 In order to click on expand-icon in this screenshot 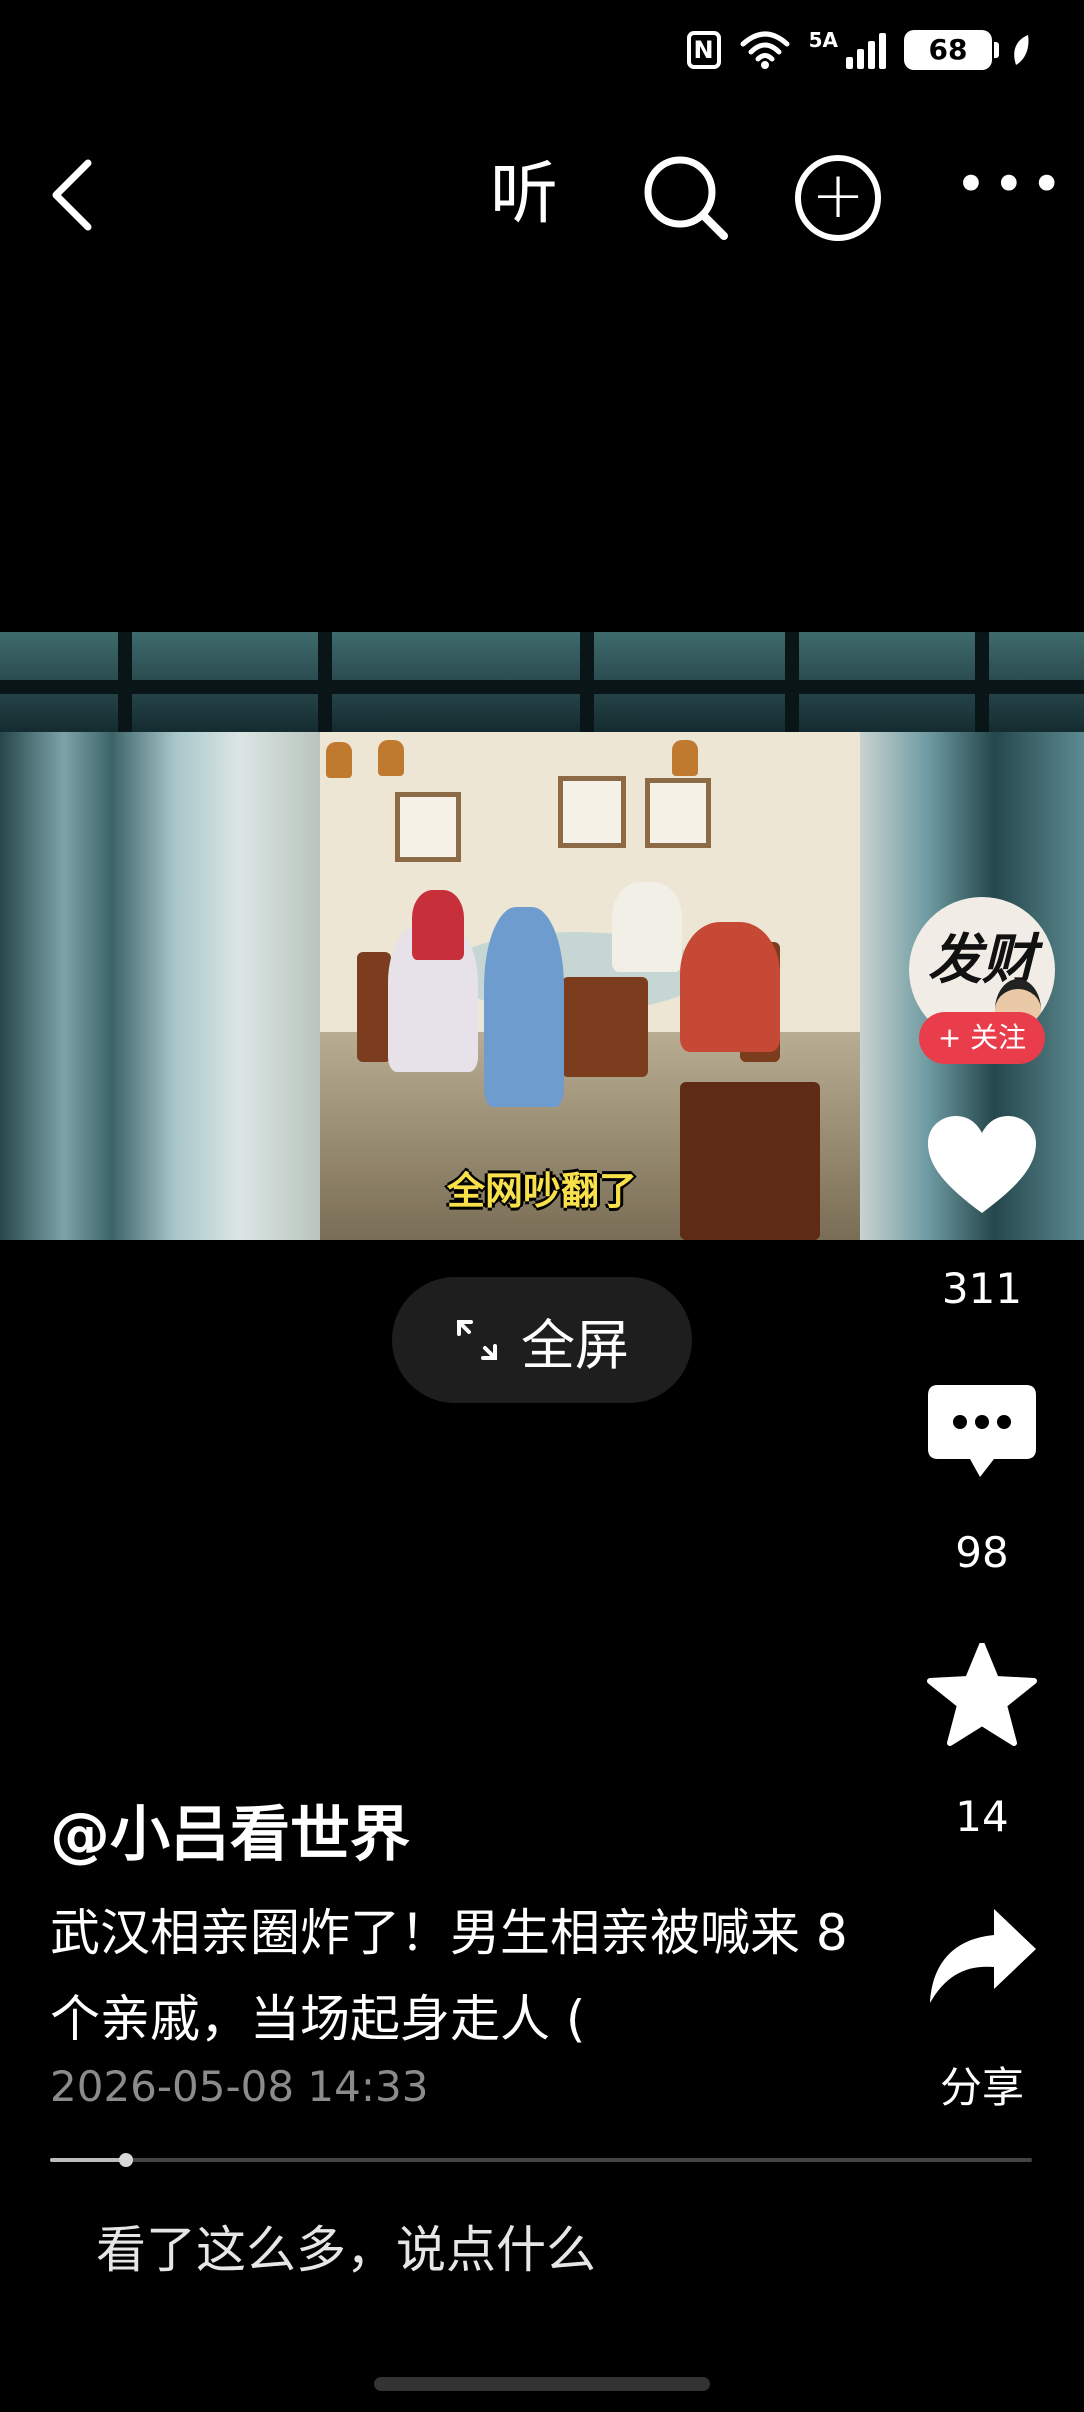, I will do `click(477, 1340)`.